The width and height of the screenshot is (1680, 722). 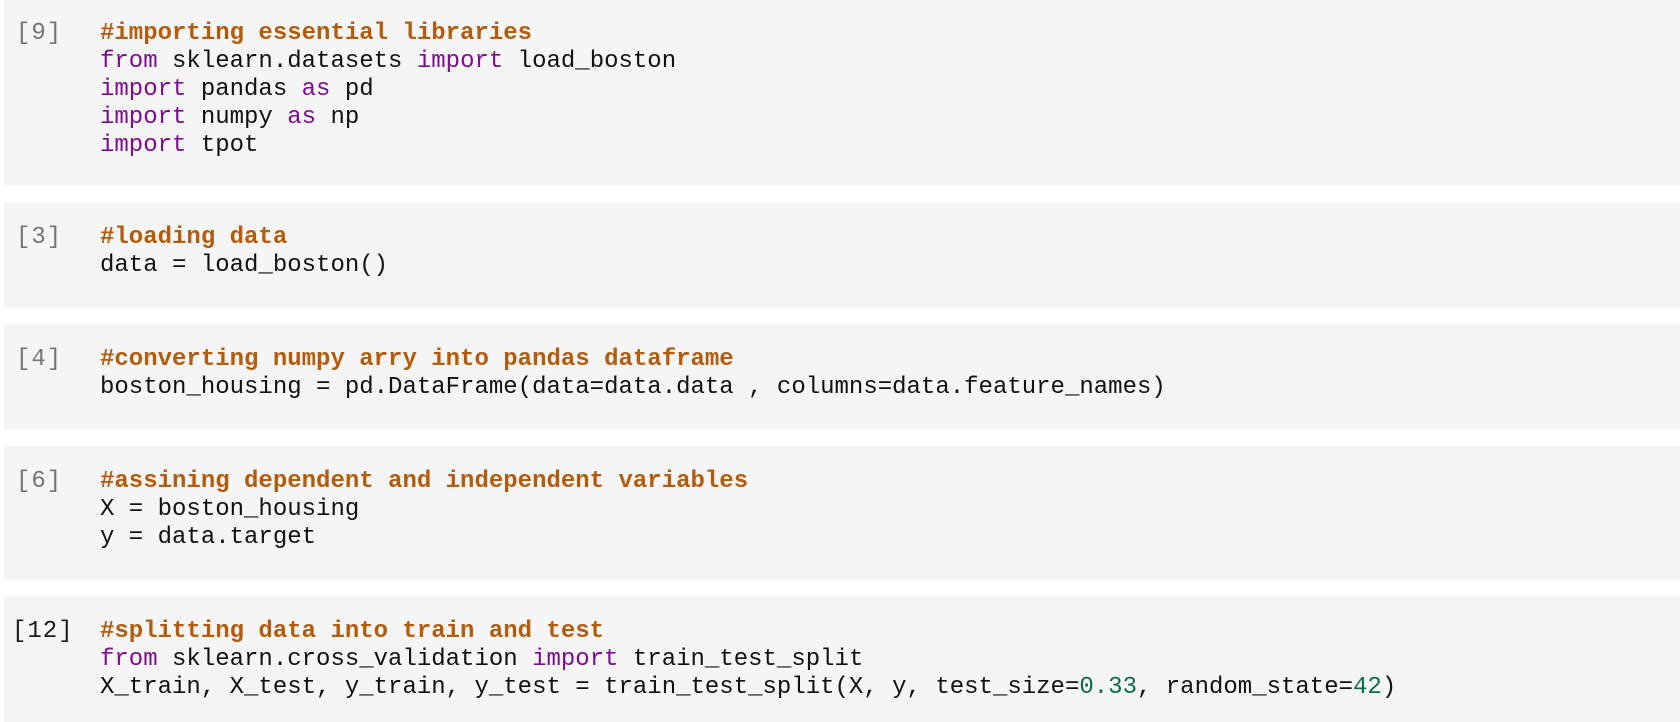 What do you see at coordinates (1245, 687) in the screenshot?
I see `code-text: , random_state=` at bounding box center [1245, 687].